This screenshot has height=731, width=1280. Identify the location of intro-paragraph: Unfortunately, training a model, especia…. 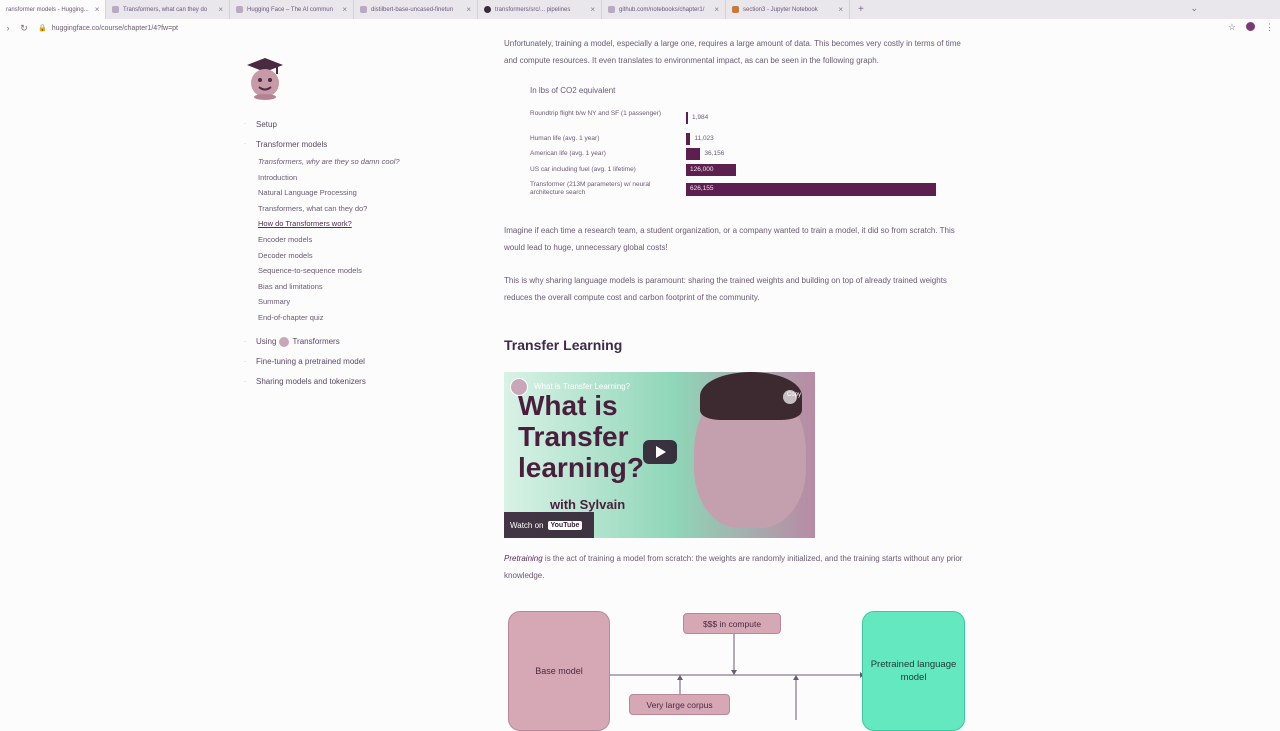
(732, 52).